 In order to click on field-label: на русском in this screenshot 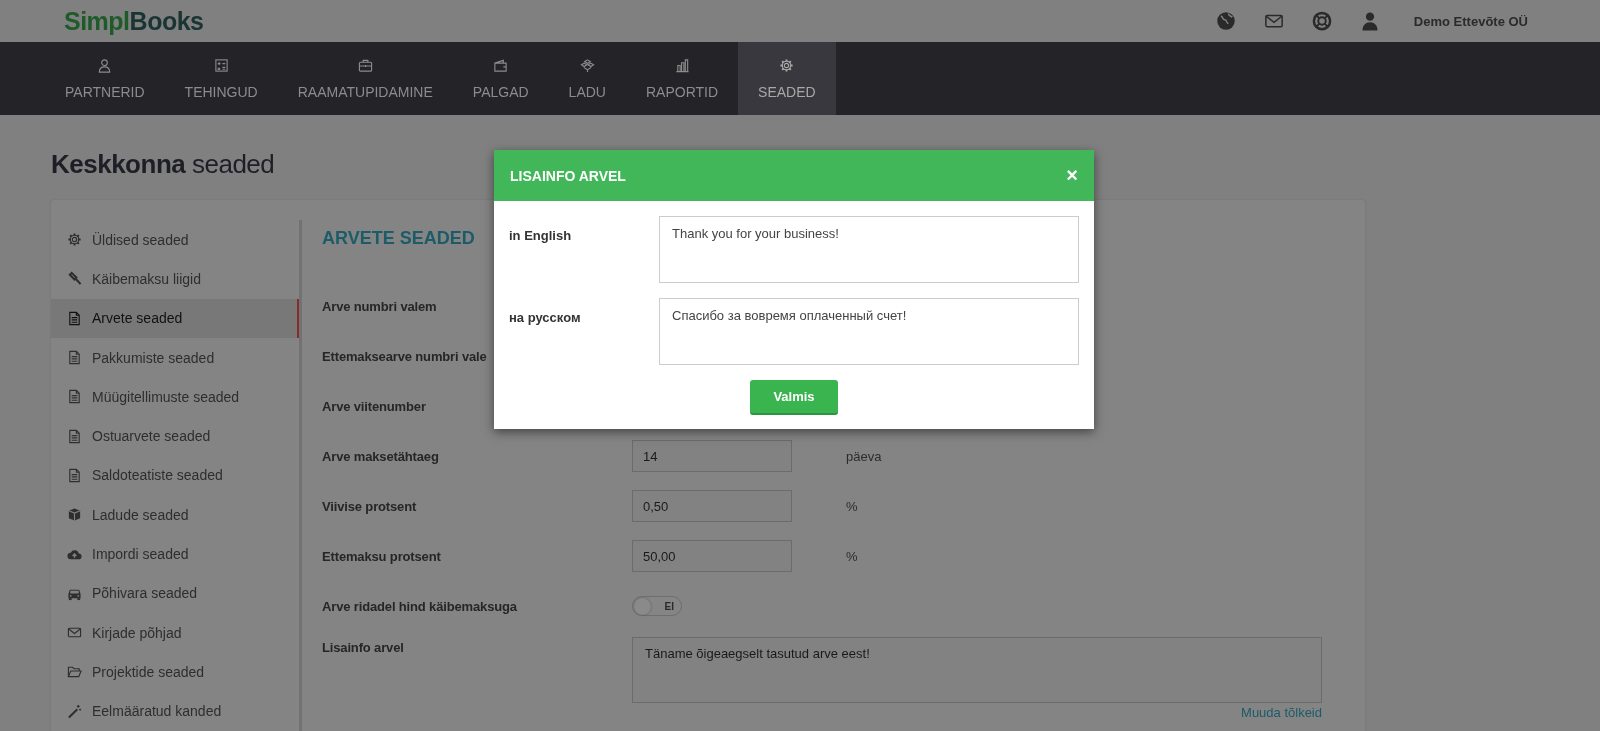, I will do `click(545, 318)`.